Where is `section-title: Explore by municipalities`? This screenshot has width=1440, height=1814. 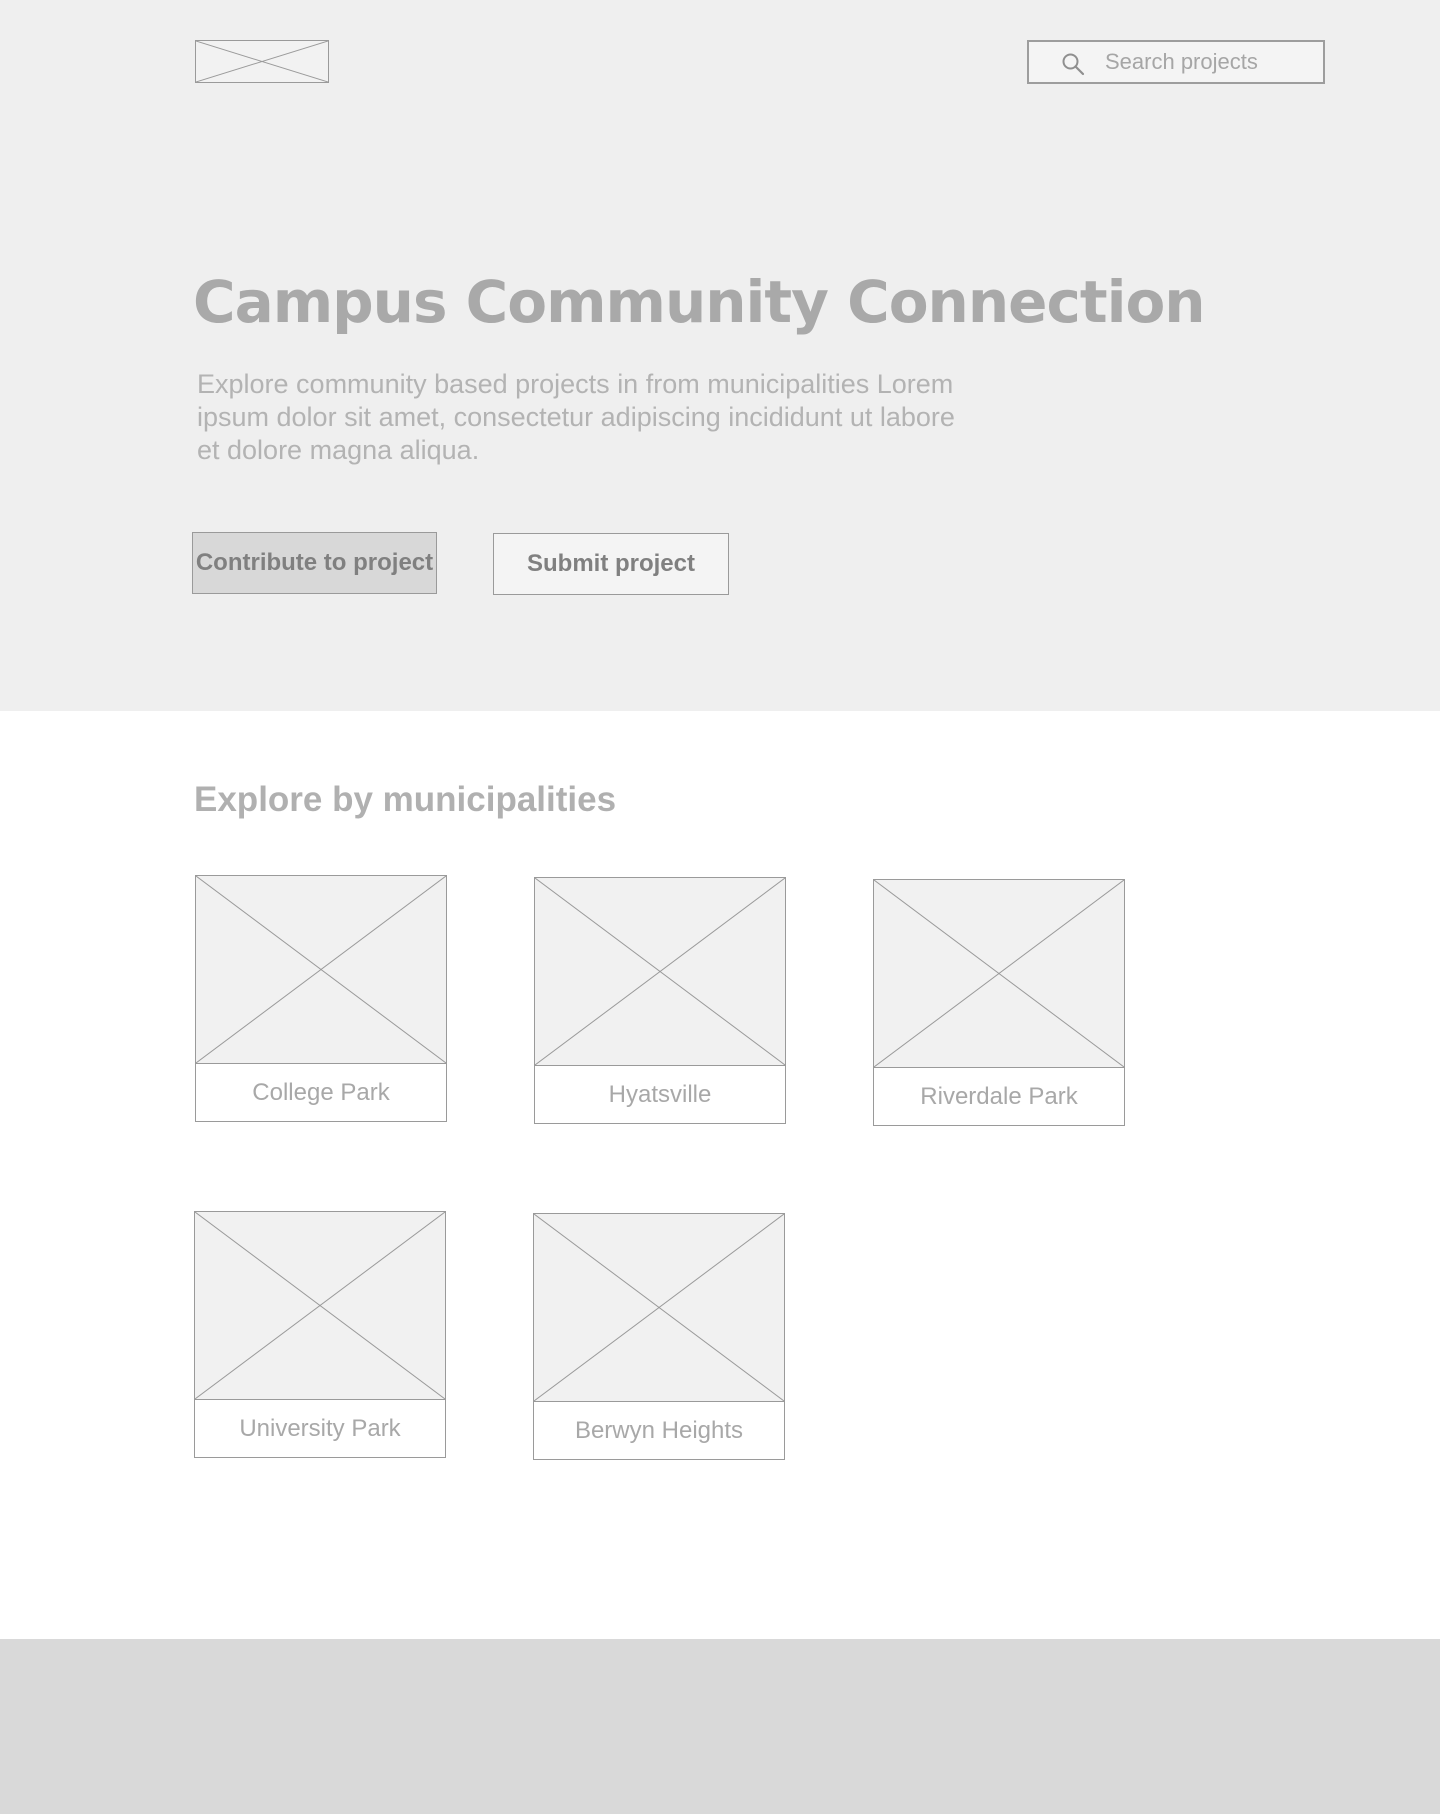 section-title: Explore by municipalities is located at coordinates (405, 799).